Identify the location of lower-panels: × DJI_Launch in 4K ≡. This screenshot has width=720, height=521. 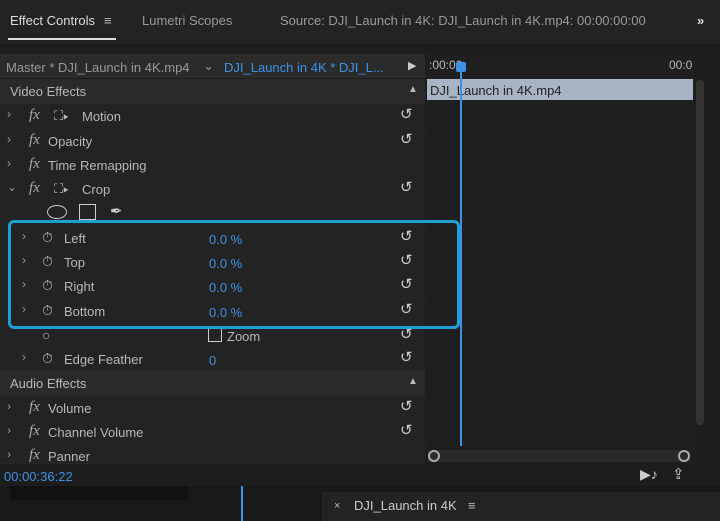
(360, 503).